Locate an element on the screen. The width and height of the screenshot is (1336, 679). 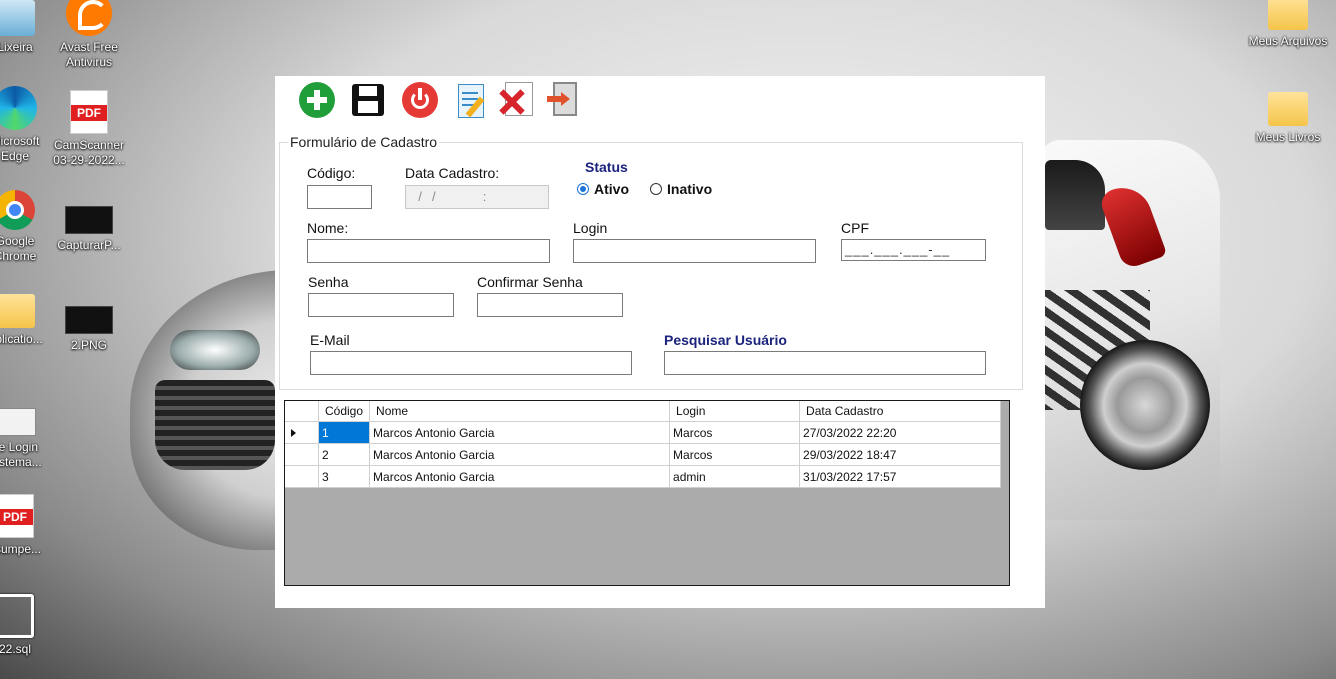
cell-codigo: 2 is located at coordinates (344, 454).